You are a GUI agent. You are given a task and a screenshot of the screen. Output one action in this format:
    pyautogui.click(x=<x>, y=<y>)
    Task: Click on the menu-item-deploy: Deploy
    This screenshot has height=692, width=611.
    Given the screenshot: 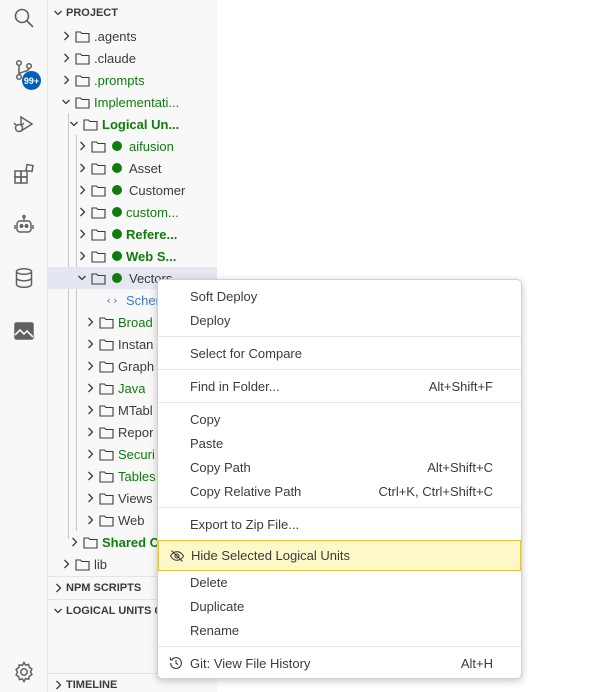 What is the action you would take?
    pyautogui.click(x=339, y=320)
    